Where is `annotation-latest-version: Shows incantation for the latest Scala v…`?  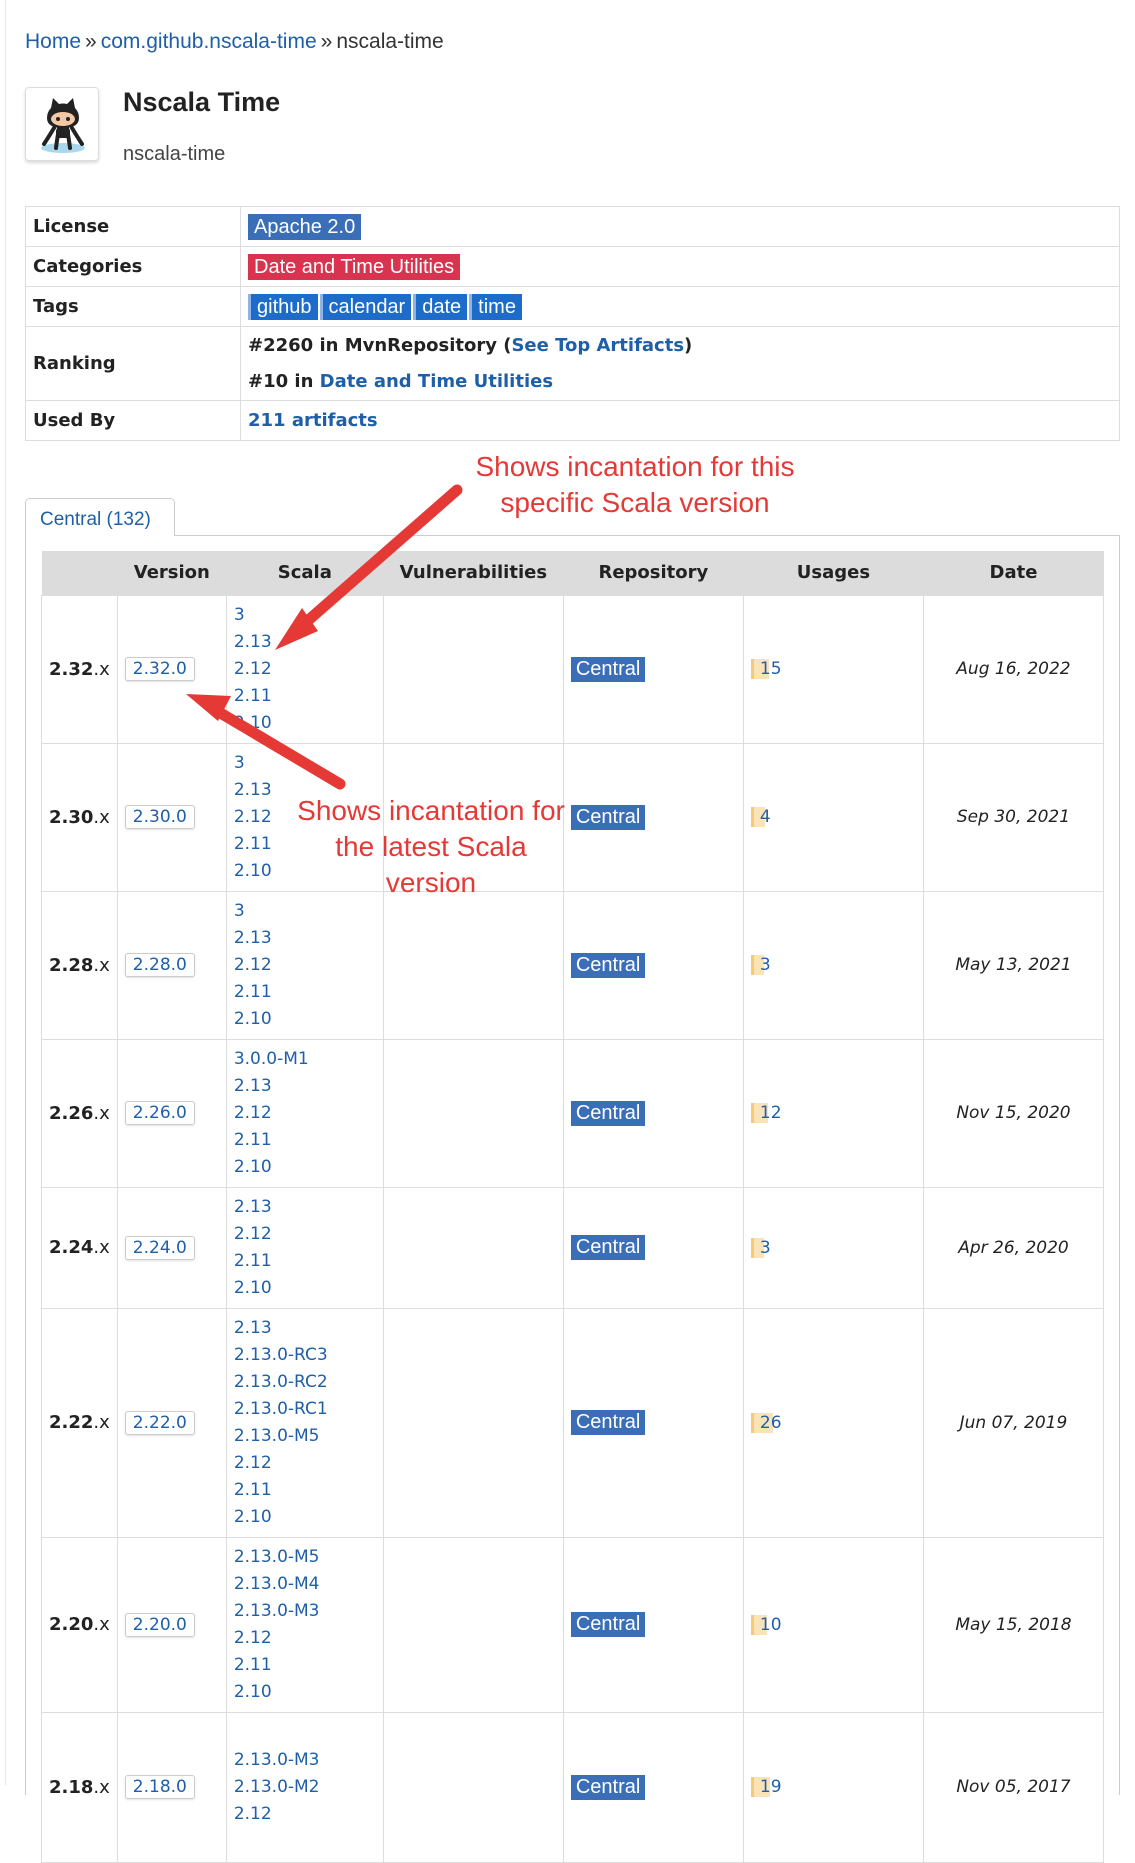 annotation-latest-version: Shows incantation for the latest Scala v… is located at coordinates (431, 846).